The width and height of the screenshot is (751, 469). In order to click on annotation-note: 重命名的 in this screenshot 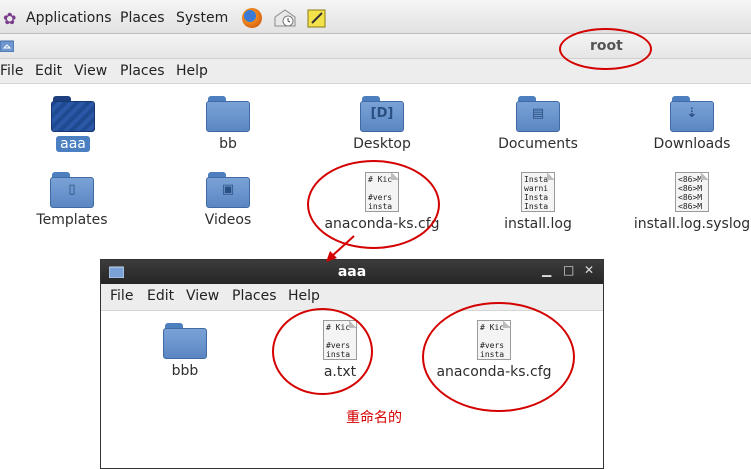, I will do `click(374, 418)`.